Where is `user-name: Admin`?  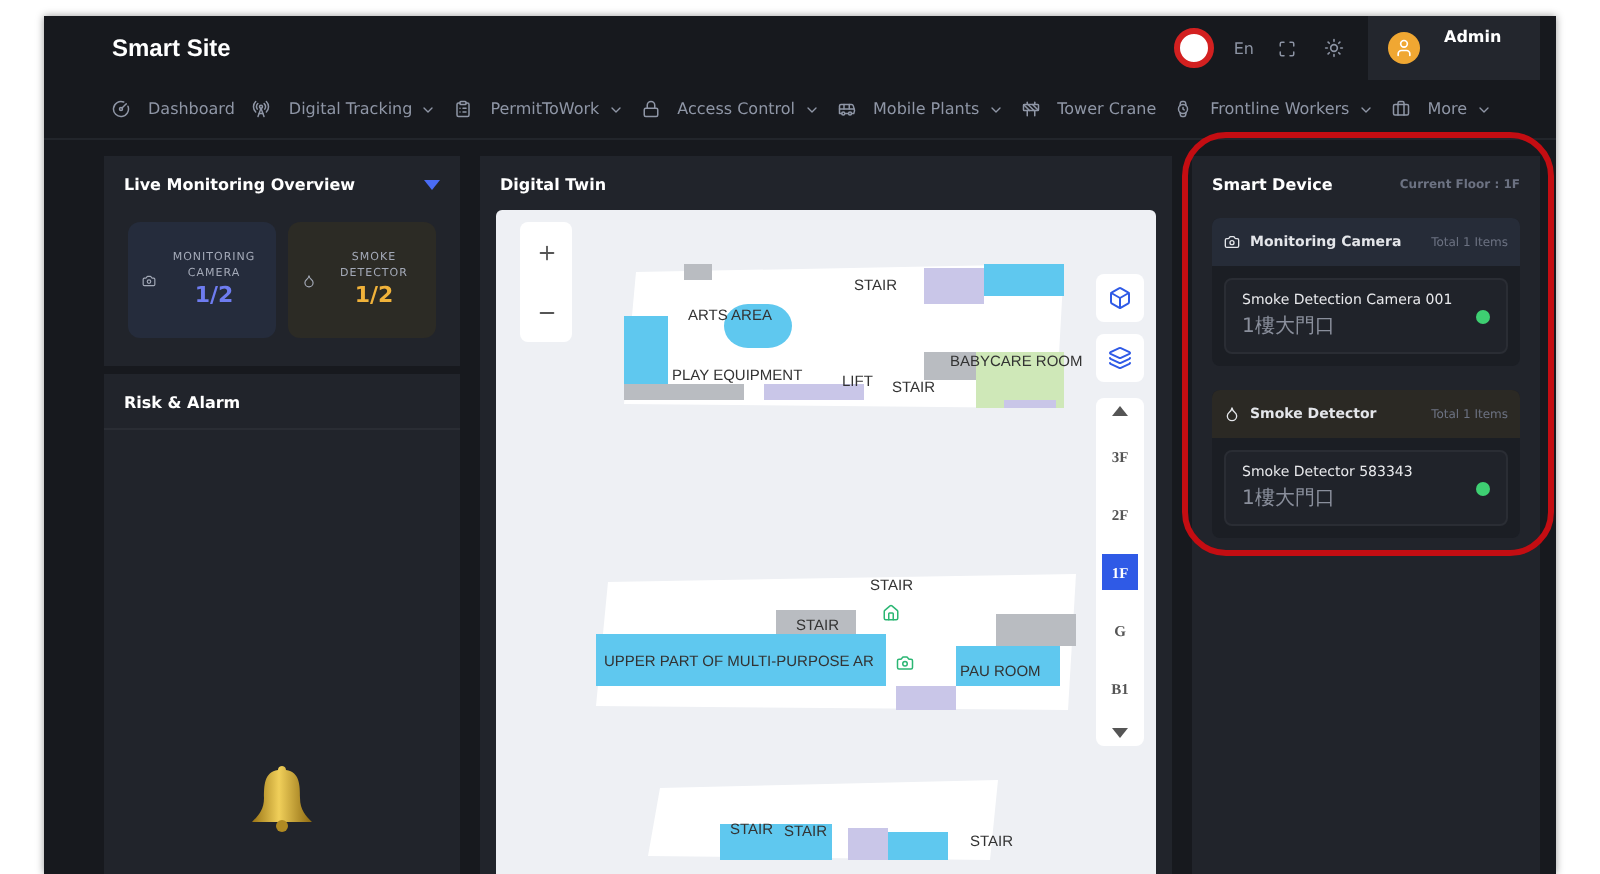
user-name: Admin is located at coordinates (1473, 37).